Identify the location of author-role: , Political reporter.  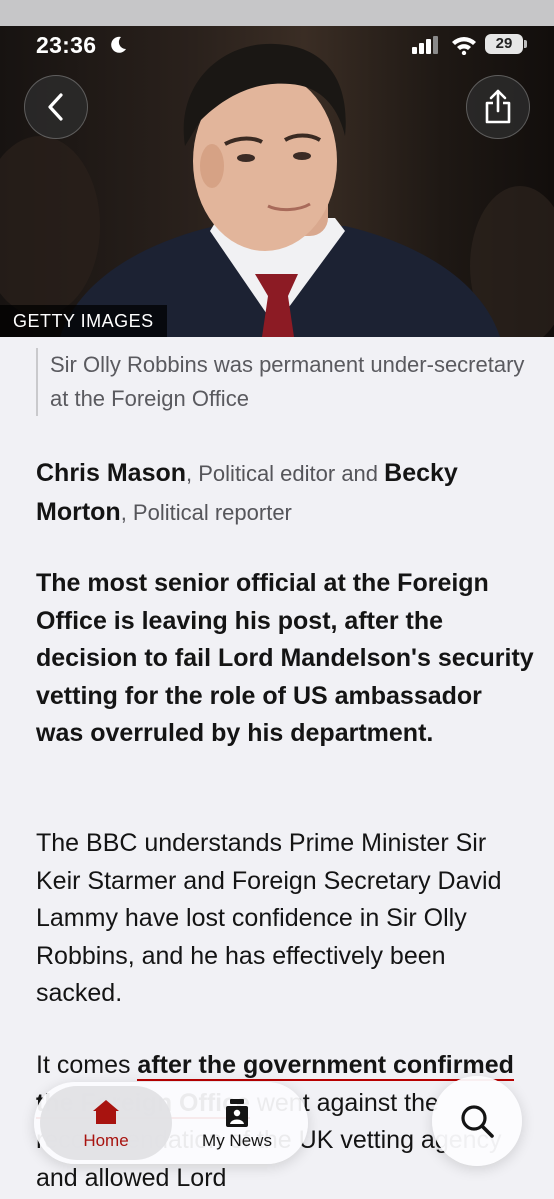
(206, 512).